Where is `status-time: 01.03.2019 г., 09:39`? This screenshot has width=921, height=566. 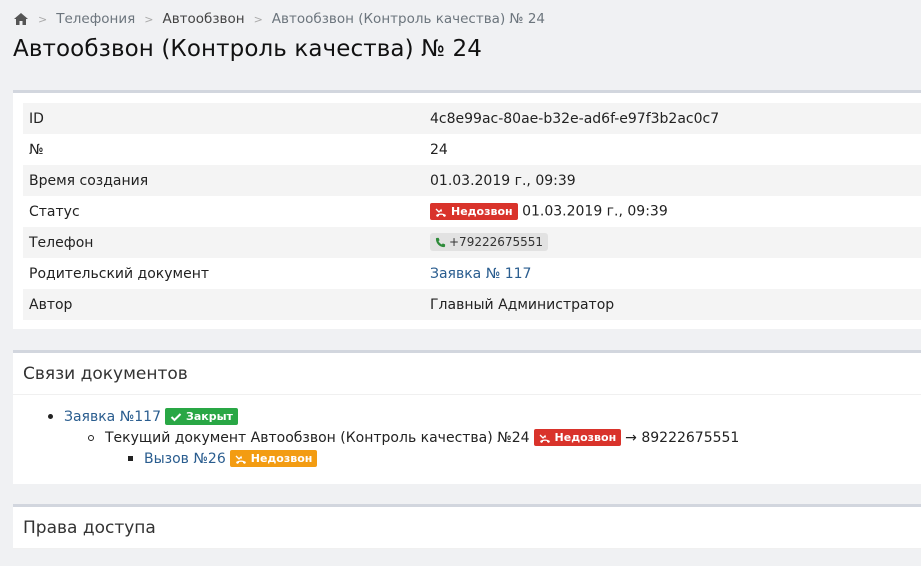 status-time: 01.03.2019 г., 09:39 is located at coordinates (595, 211).